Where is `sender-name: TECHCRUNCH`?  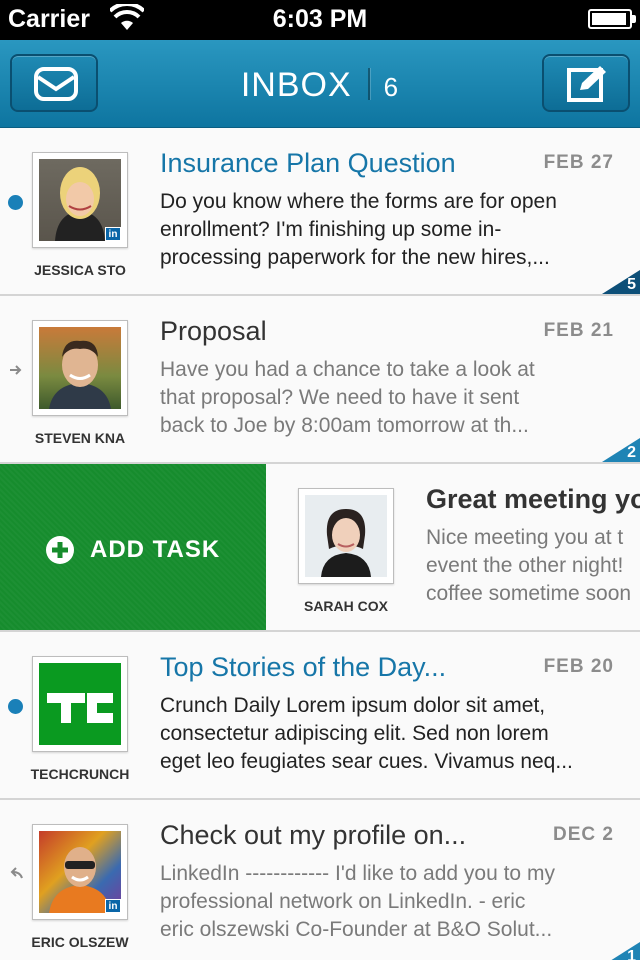
sender-name: TECHCRUNCH is located at coordinates (80, 774).